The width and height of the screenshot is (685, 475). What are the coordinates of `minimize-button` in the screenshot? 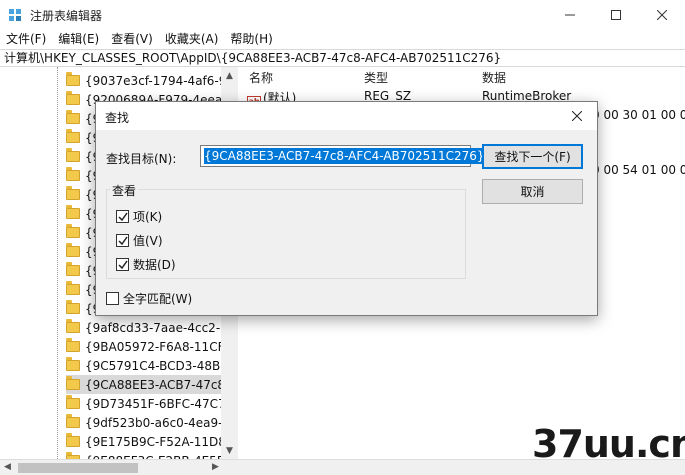 It's located at (570, 15).